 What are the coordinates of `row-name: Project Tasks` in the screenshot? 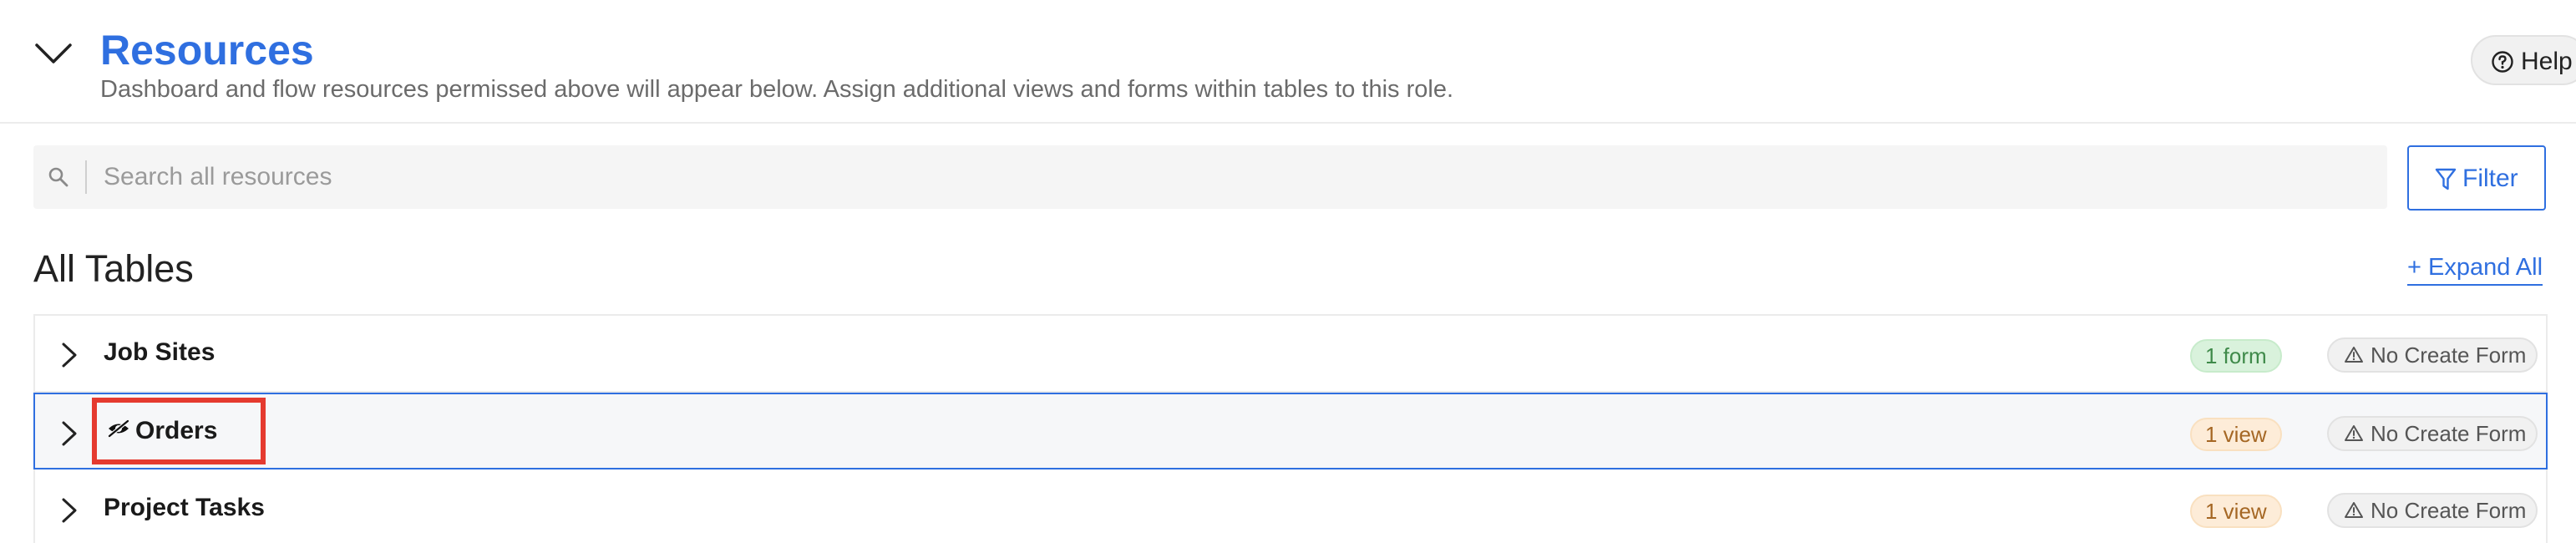 It's located at (184, 507).